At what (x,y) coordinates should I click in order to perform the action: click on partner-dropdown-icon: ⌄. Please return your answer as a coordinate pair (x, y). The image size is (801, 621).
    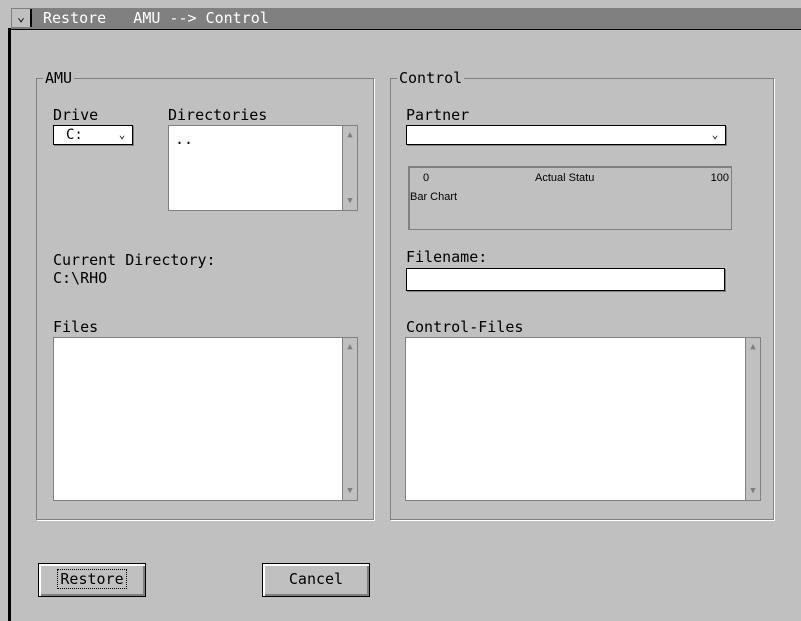
    Looking at the image, I should click on (715, 135).